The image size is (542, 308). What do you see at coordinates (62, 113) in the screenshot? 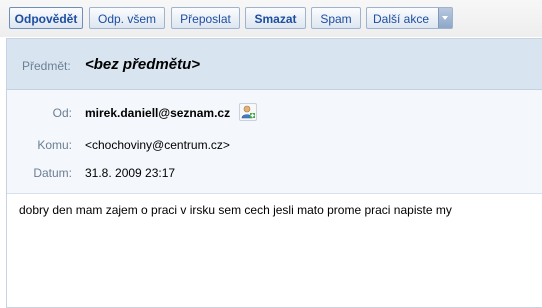
I see `from-label: Od:` at bounding box center [62, 113].